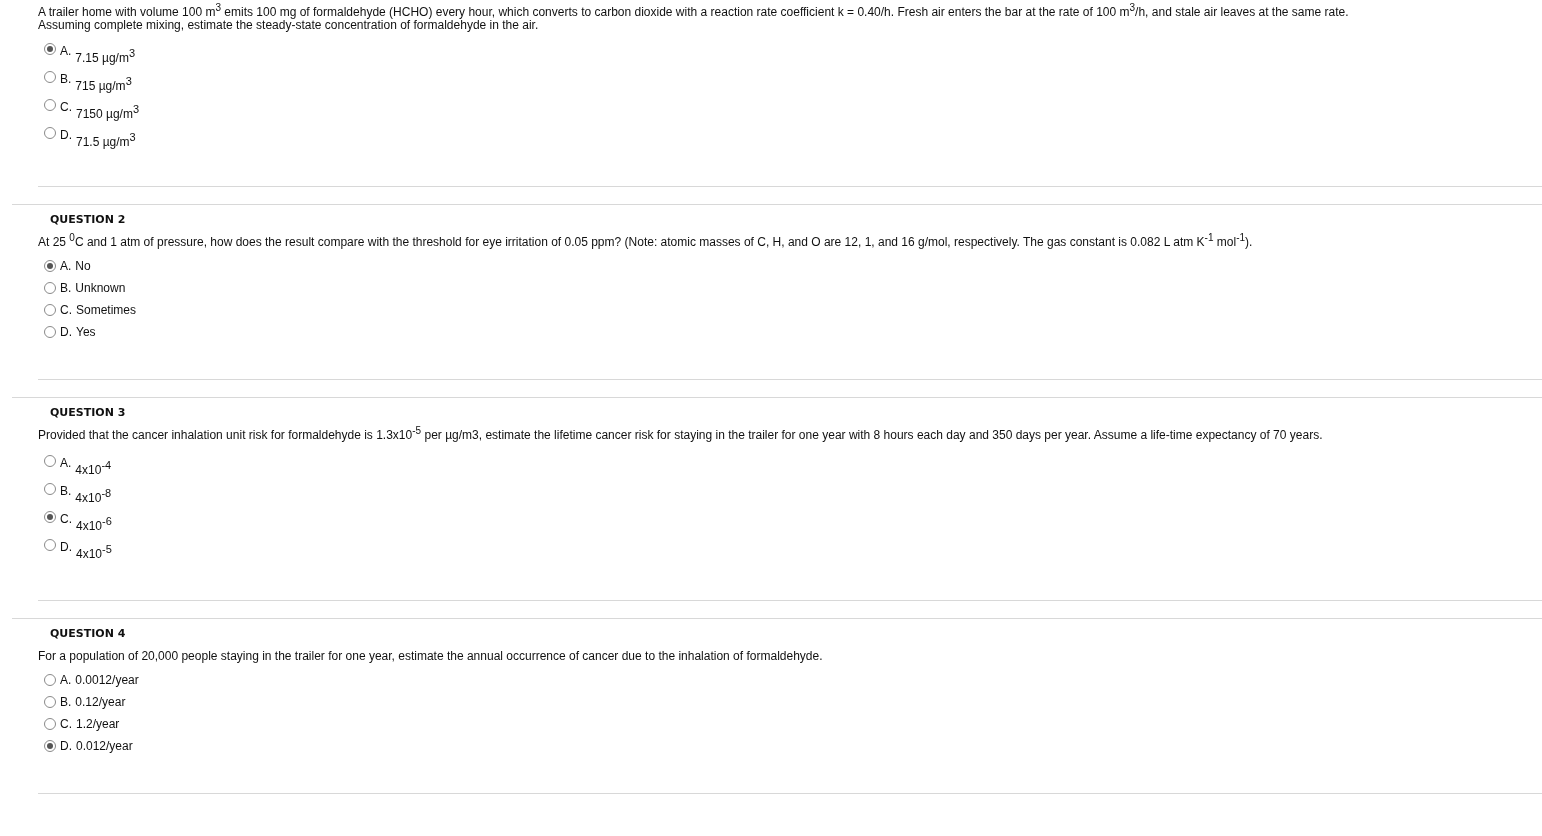 This screenshot has width=1542, height=836. I want to click on question-heading: QUESTION 4, so click(88, 634).